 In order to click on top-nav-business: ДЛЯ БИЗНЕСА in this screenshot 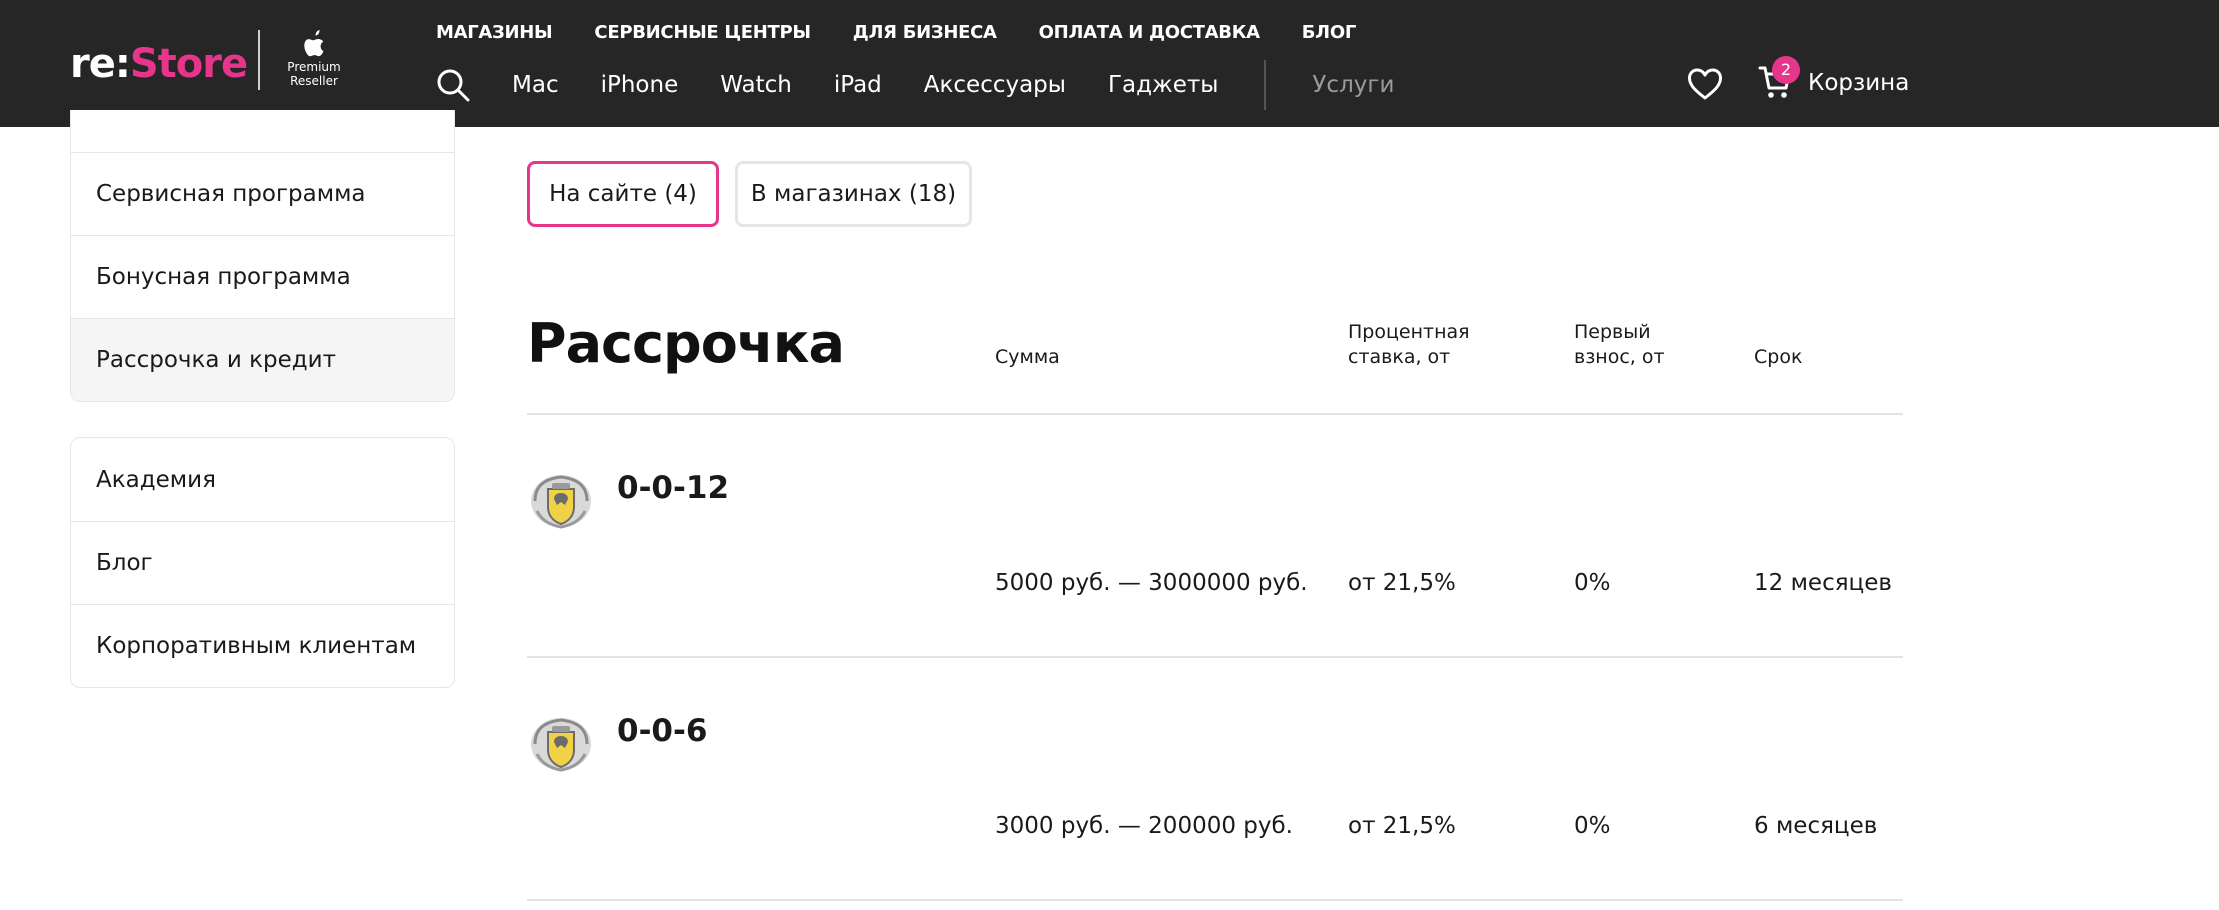, I will do `click(925, 32)`.